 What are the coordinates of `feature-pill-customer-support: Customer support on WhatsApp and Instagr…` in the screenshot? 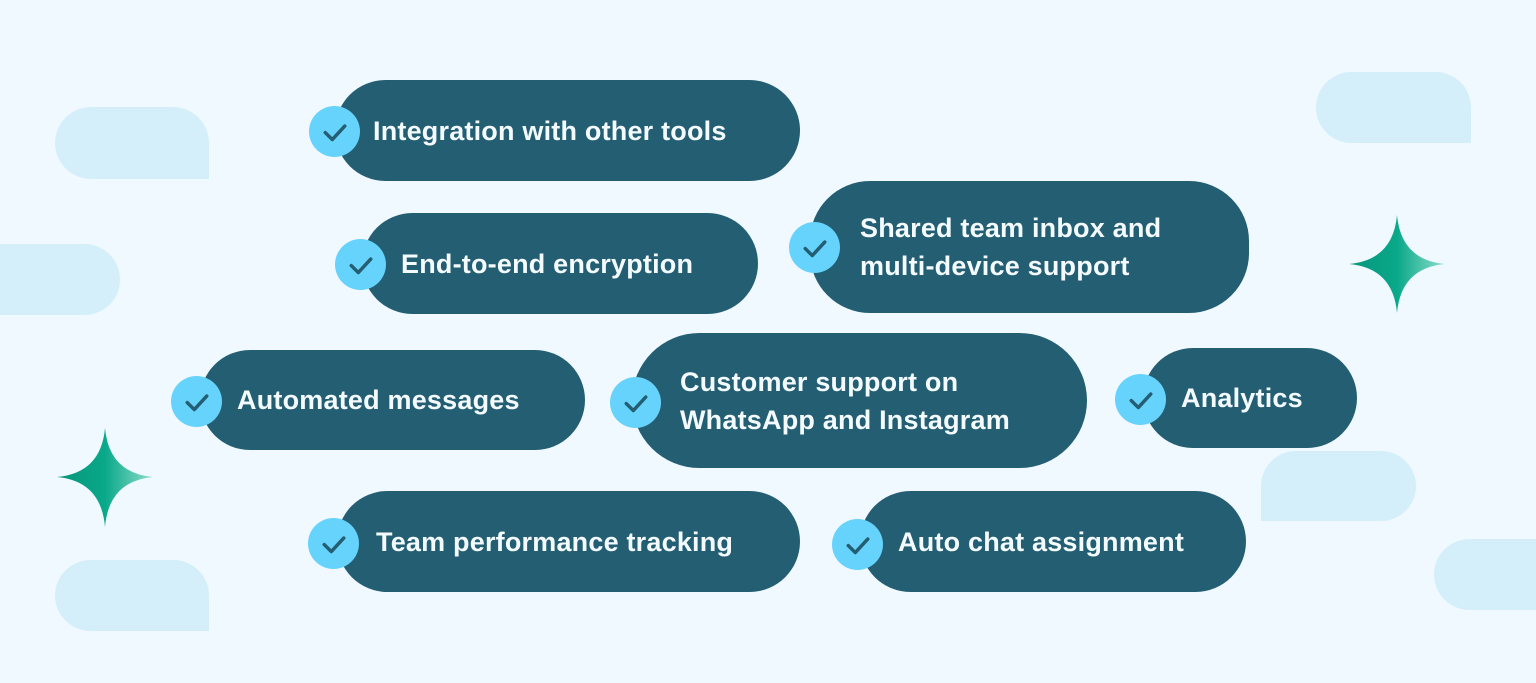 It's located at (859, 400).